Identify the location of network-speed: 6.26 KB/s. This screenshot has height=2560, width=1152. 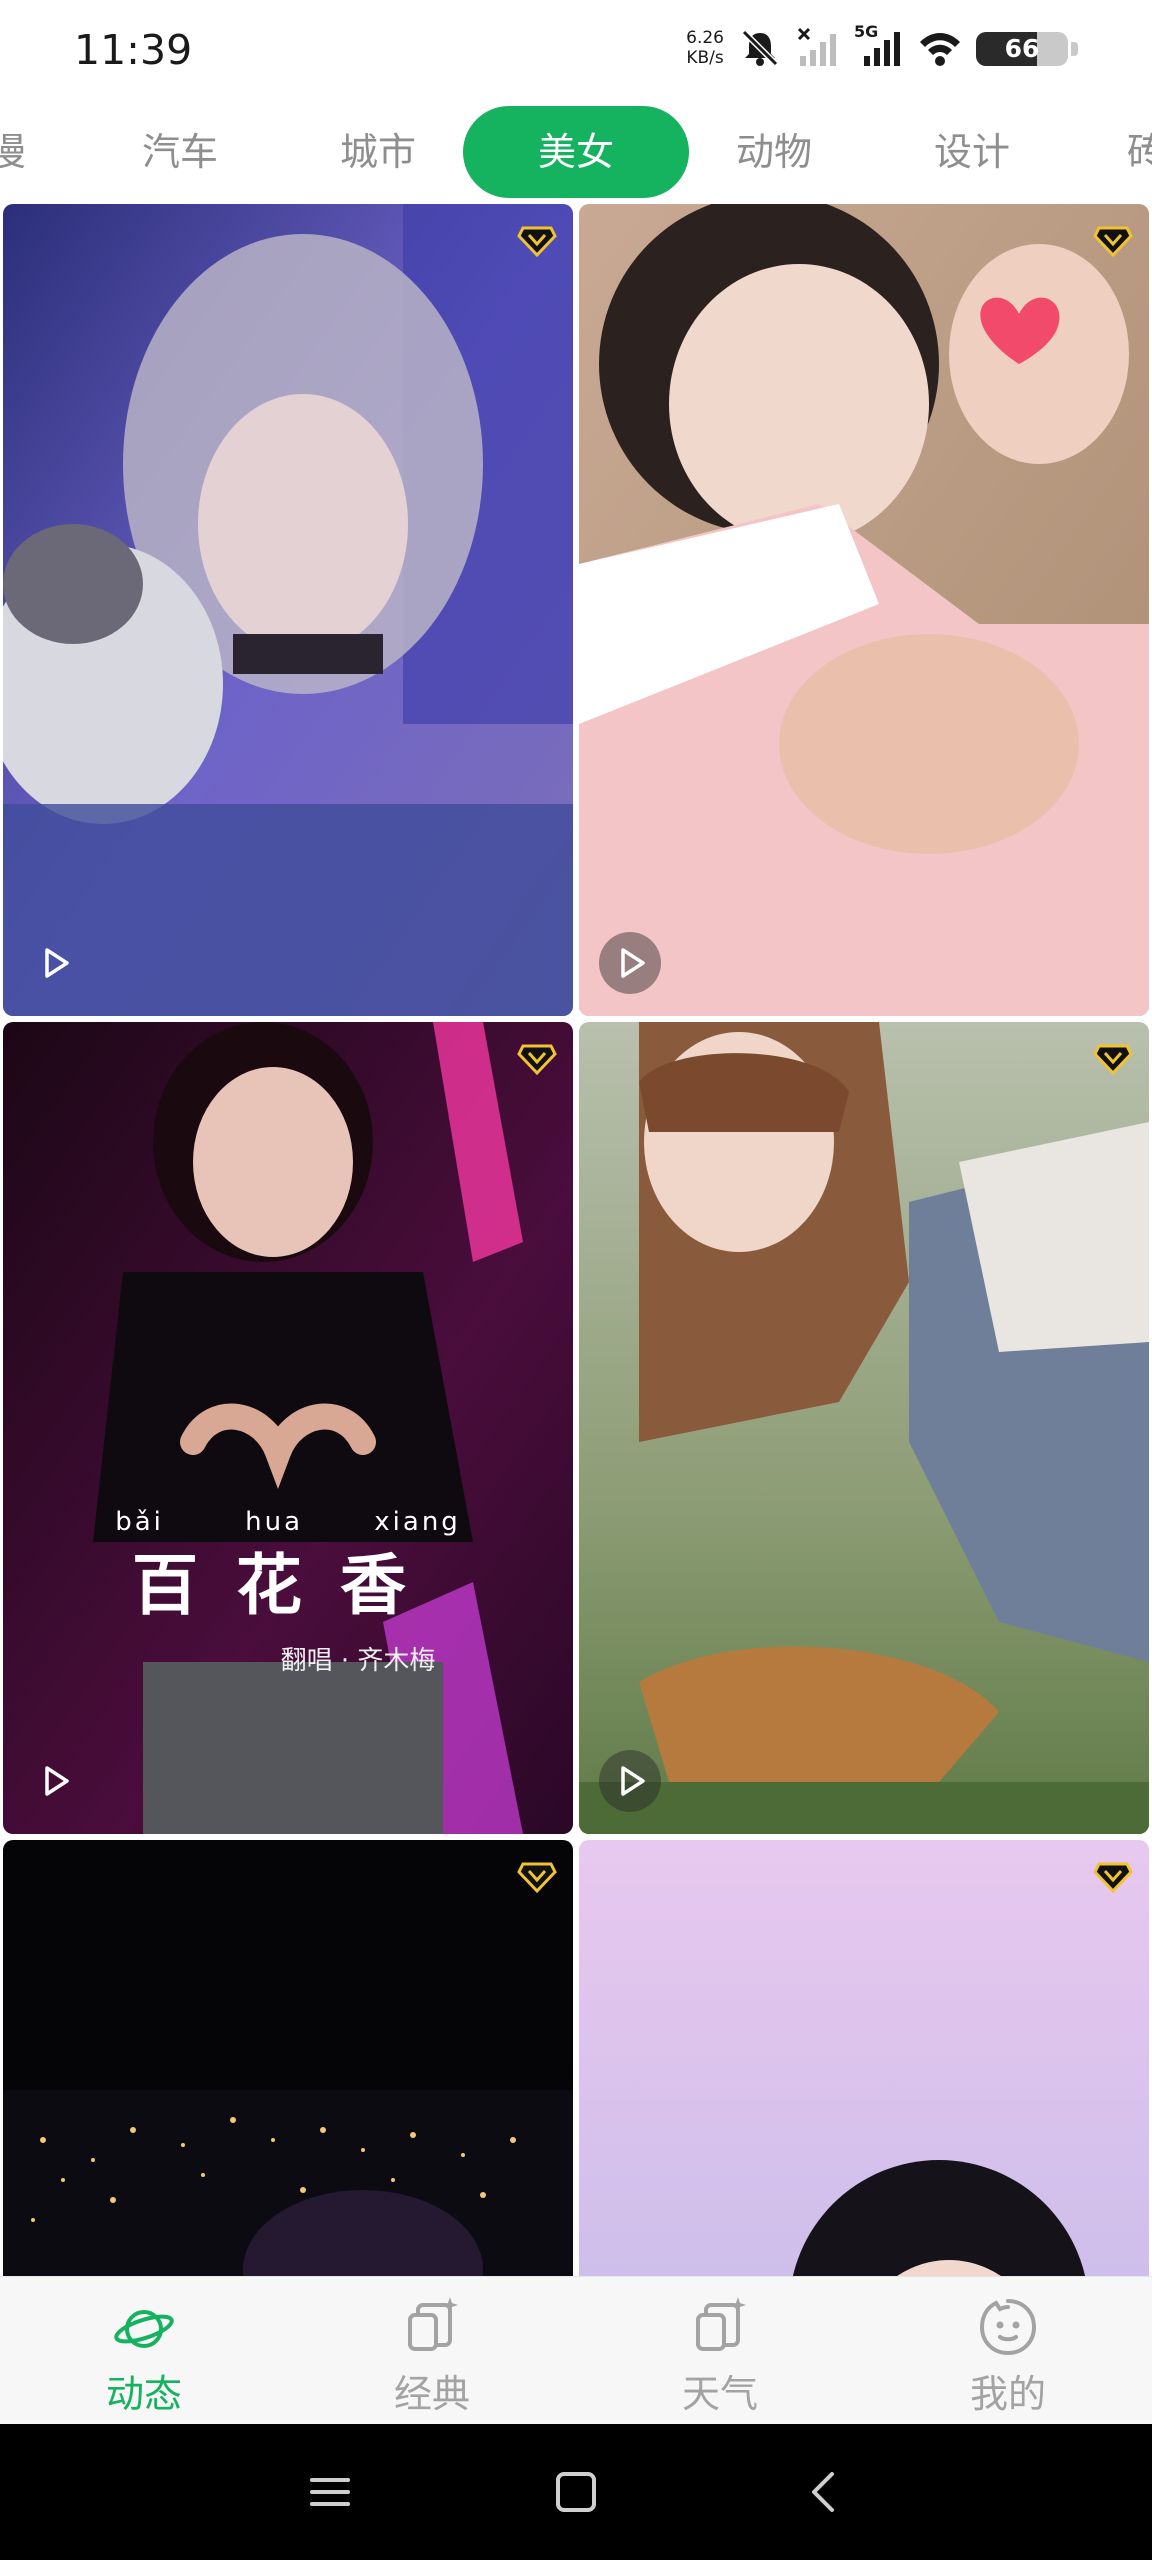
(705, 48).